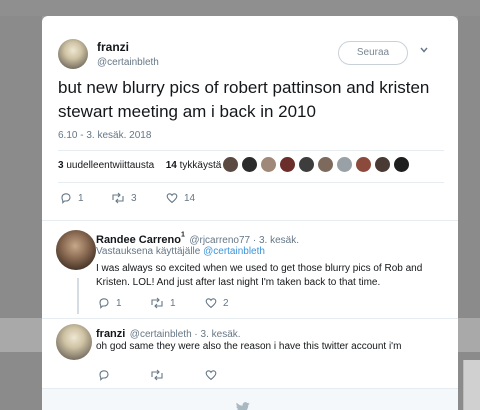  I want to click on retweets-count: 3, so click(61, 165).